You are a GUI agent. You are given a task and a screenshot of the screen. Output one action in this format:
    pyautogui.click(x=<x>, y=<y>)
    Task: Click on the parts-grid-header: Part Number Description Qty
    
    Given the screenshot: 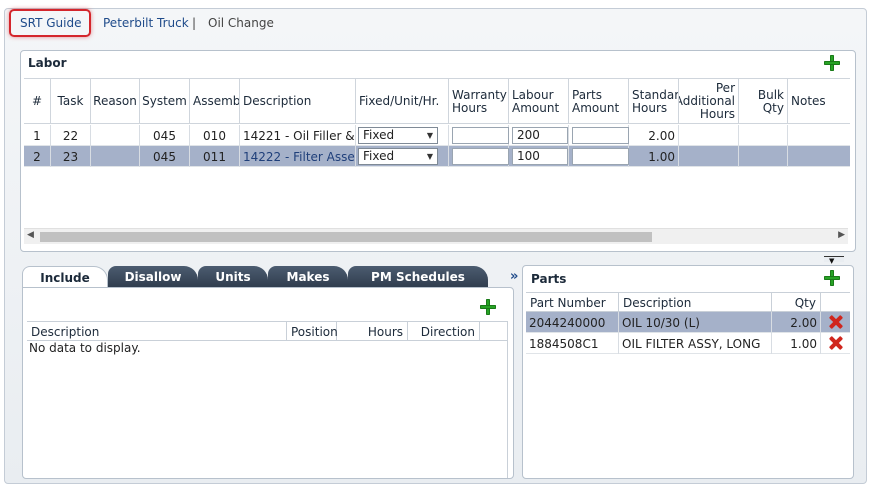 What is the action you would take?
    pyautogui.click(x=688, y=302)
    